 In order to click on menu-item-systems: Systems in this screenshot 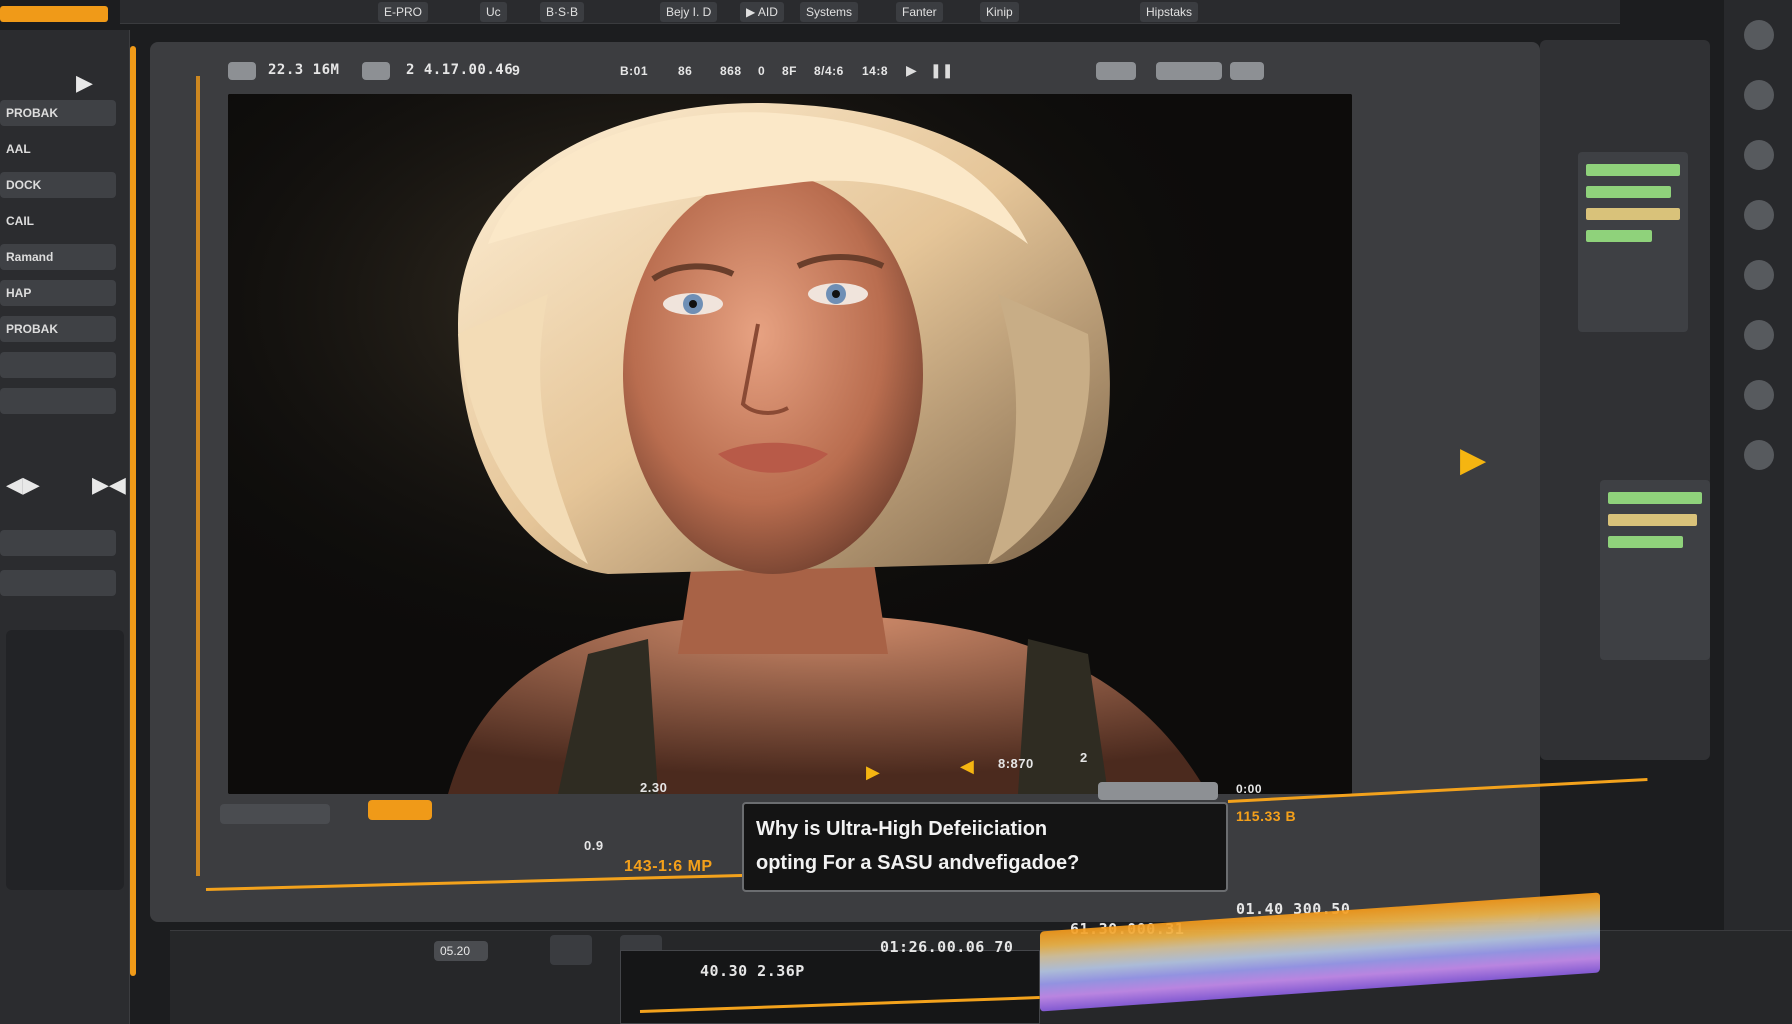, I will do `click(829, 12)`.